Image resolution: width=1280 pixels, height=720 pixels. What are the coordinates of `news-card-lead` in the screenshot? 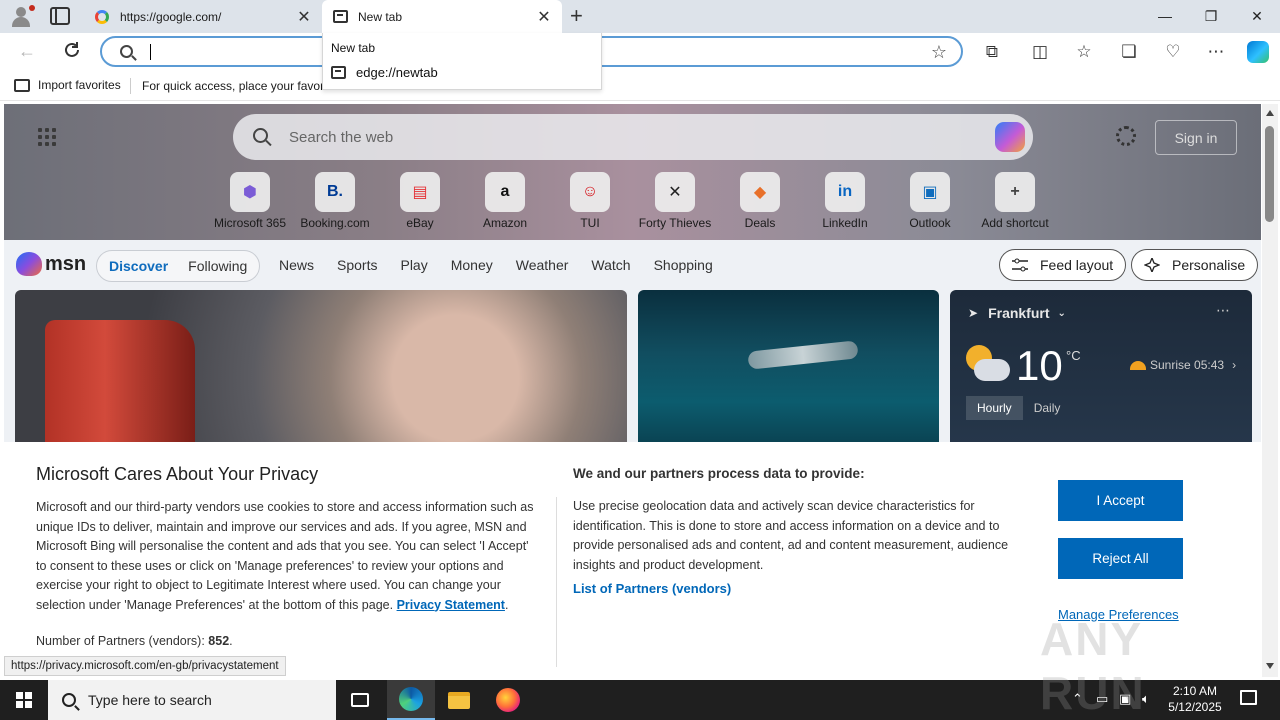 It's located at (321, 370).